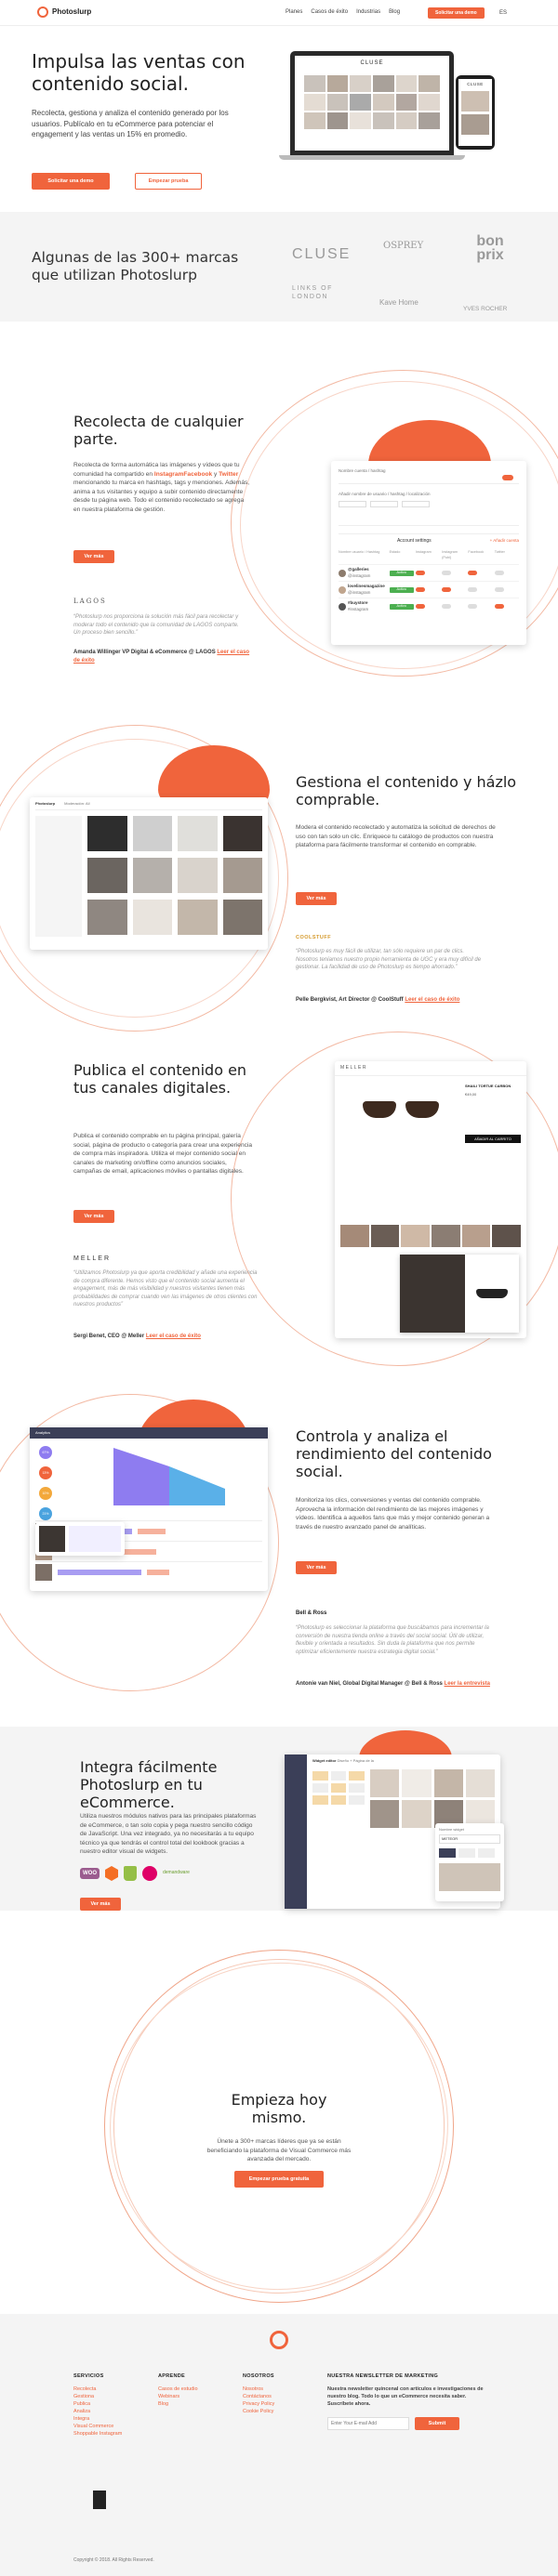  Describe the element at coordinates (97, 2389) in the screenshot. I see `footer-link: Recolecta` at that location.